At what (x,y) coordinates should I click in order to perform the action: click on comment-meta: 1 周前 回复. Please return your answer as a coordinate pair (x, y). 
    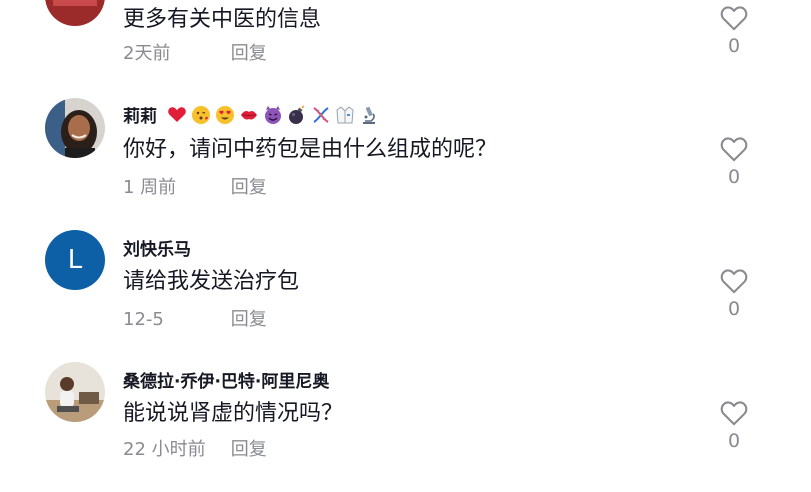
    Looking at the image, I should click on (195, 186).